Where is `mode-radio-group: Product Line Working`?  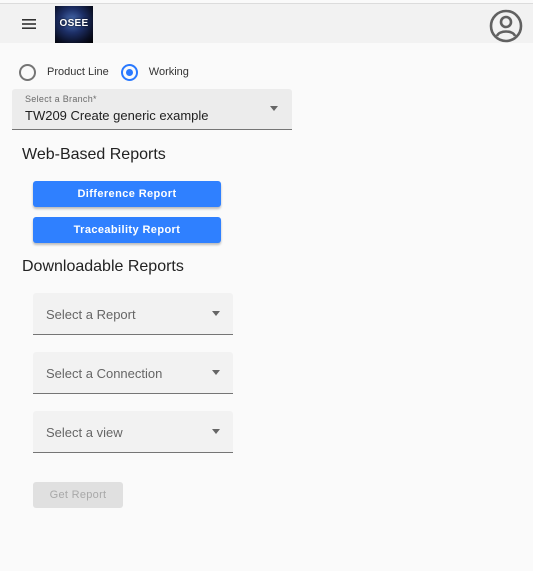 mode-radio-group: Product Line Working is located at coordinates (110, 72).